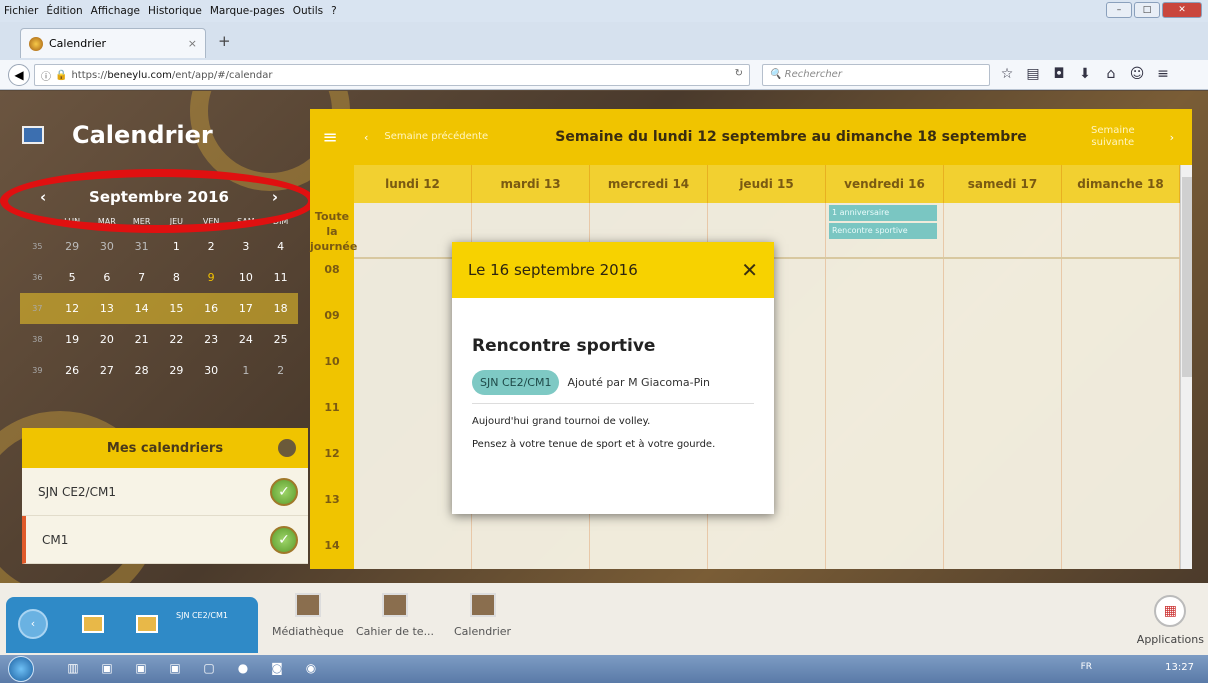 The image size is (1208, 683). Describe the element at coordinates (141, 308) in the screenshot. I see `day-cell: 14` at that location.